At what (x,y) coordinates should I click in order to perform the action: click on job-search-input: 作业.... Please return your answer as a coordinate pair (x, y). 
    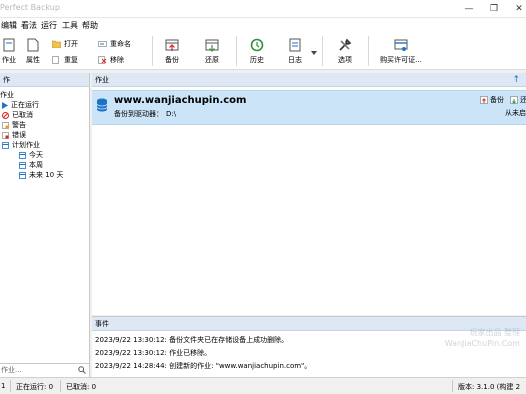
    Looking at the image, I should click on (44, 370).